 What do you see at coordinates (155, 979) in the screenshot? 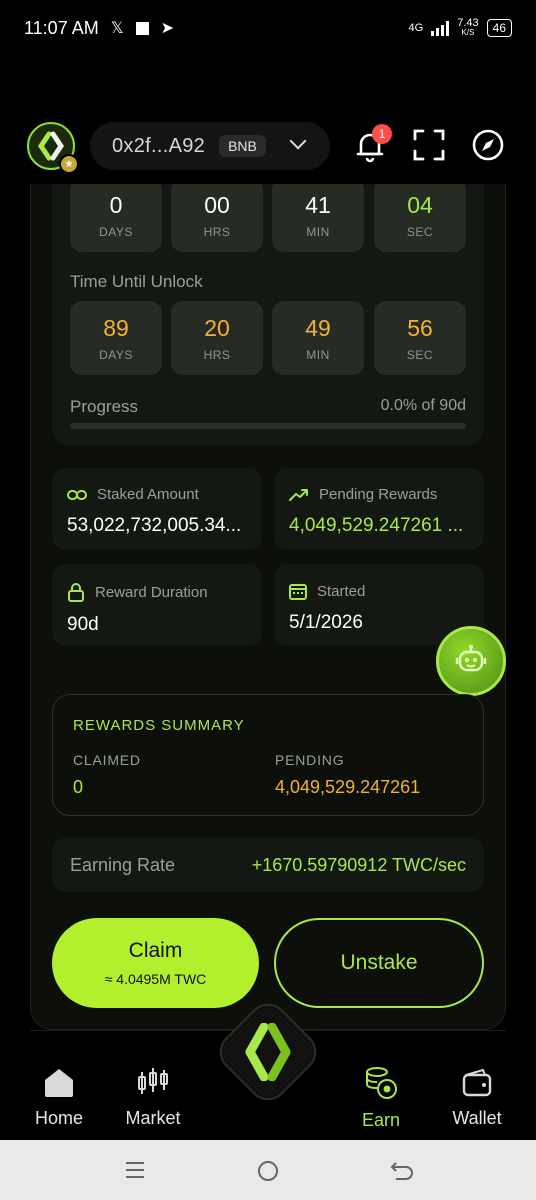
I see `claim-amount: ≈ 4.0495M TWC` at bounding box center [155, 979].